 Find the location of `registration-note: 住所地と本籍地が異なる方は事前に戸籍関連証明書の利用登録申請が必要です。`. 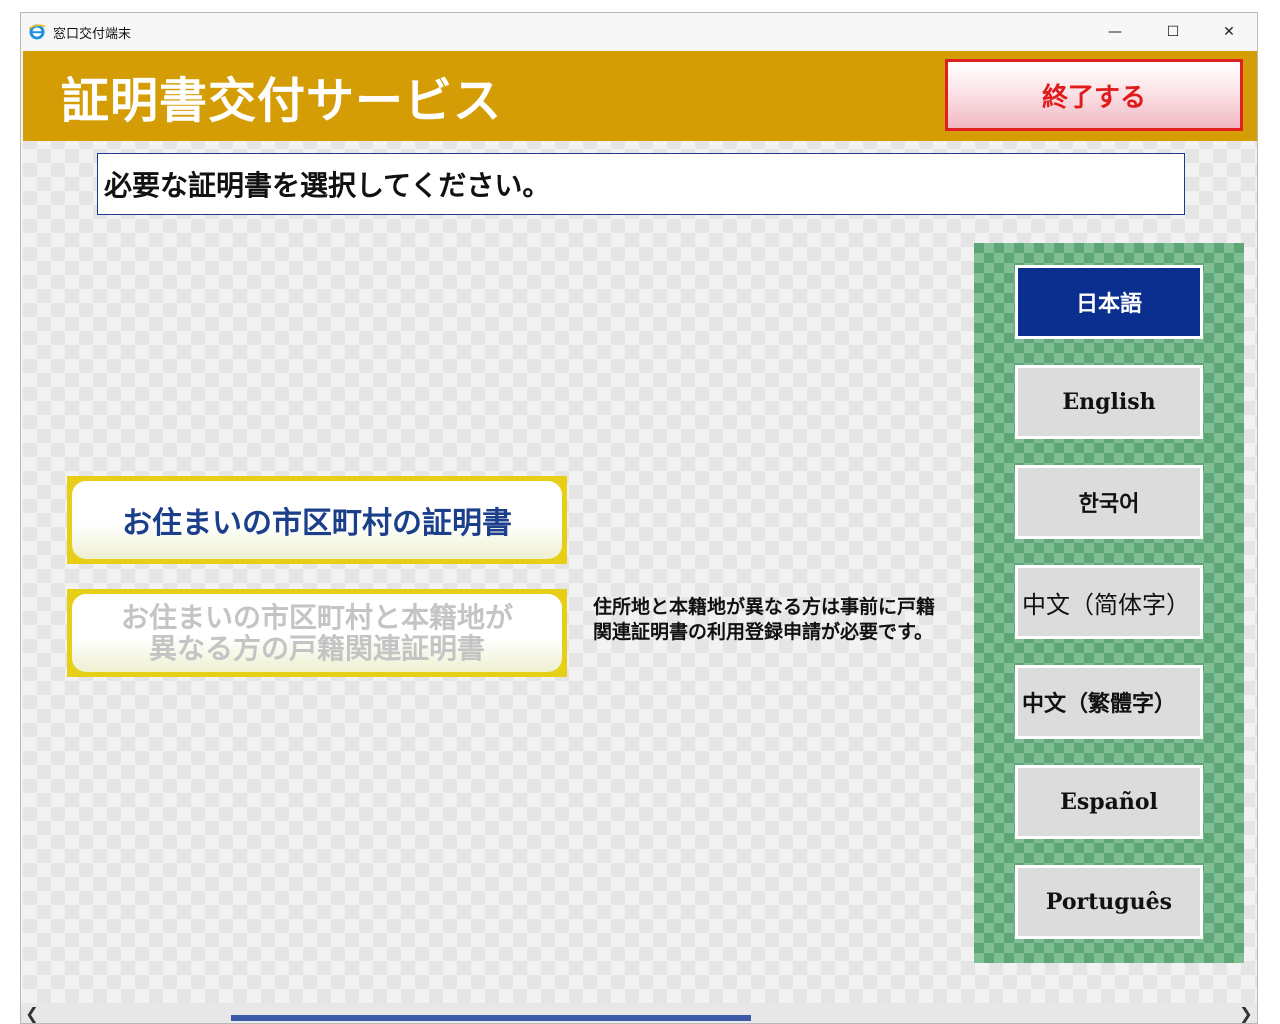

registration-note: 住所地と本籍地が異なる方は事前に戸籍関連証明書の利用登録申請が必要です。 is located at coordinates (764, 619).